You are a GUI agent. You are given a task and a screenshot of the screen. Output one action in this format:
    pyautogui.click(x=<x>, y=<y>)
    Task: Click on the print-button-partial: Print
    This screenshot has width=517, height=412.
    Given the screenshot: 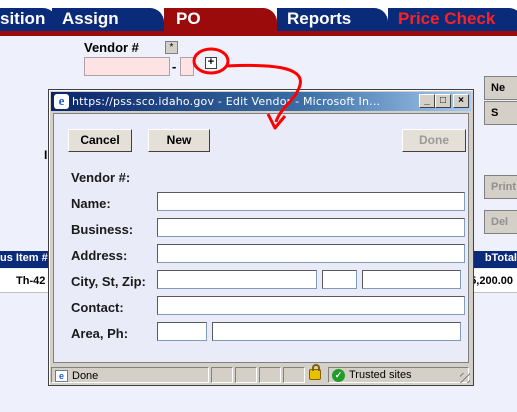 What is the action you would take?
    pyautogui.click(x=500, y=187)
    